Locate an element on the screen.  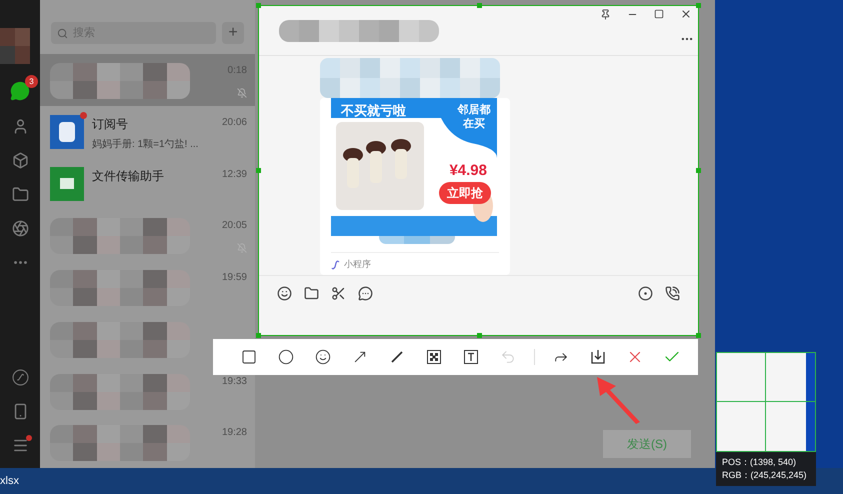
search-icon is located at coordinates (62, 33).